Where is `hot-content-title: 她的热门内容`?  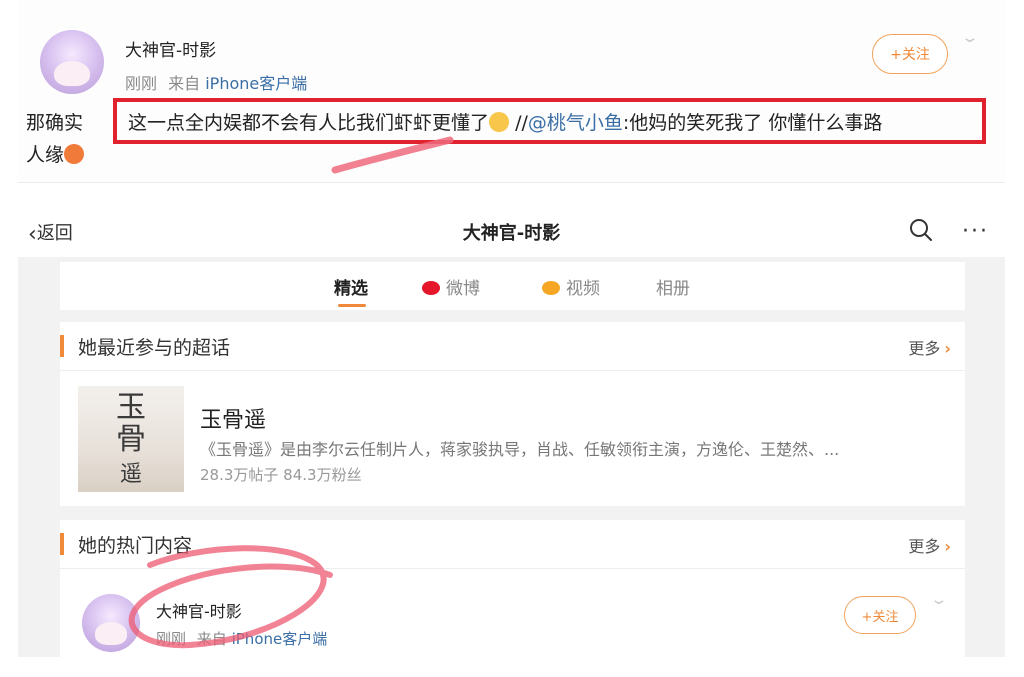
hot-content-title: 她的热门内容 is located at coordinates (135, 546).